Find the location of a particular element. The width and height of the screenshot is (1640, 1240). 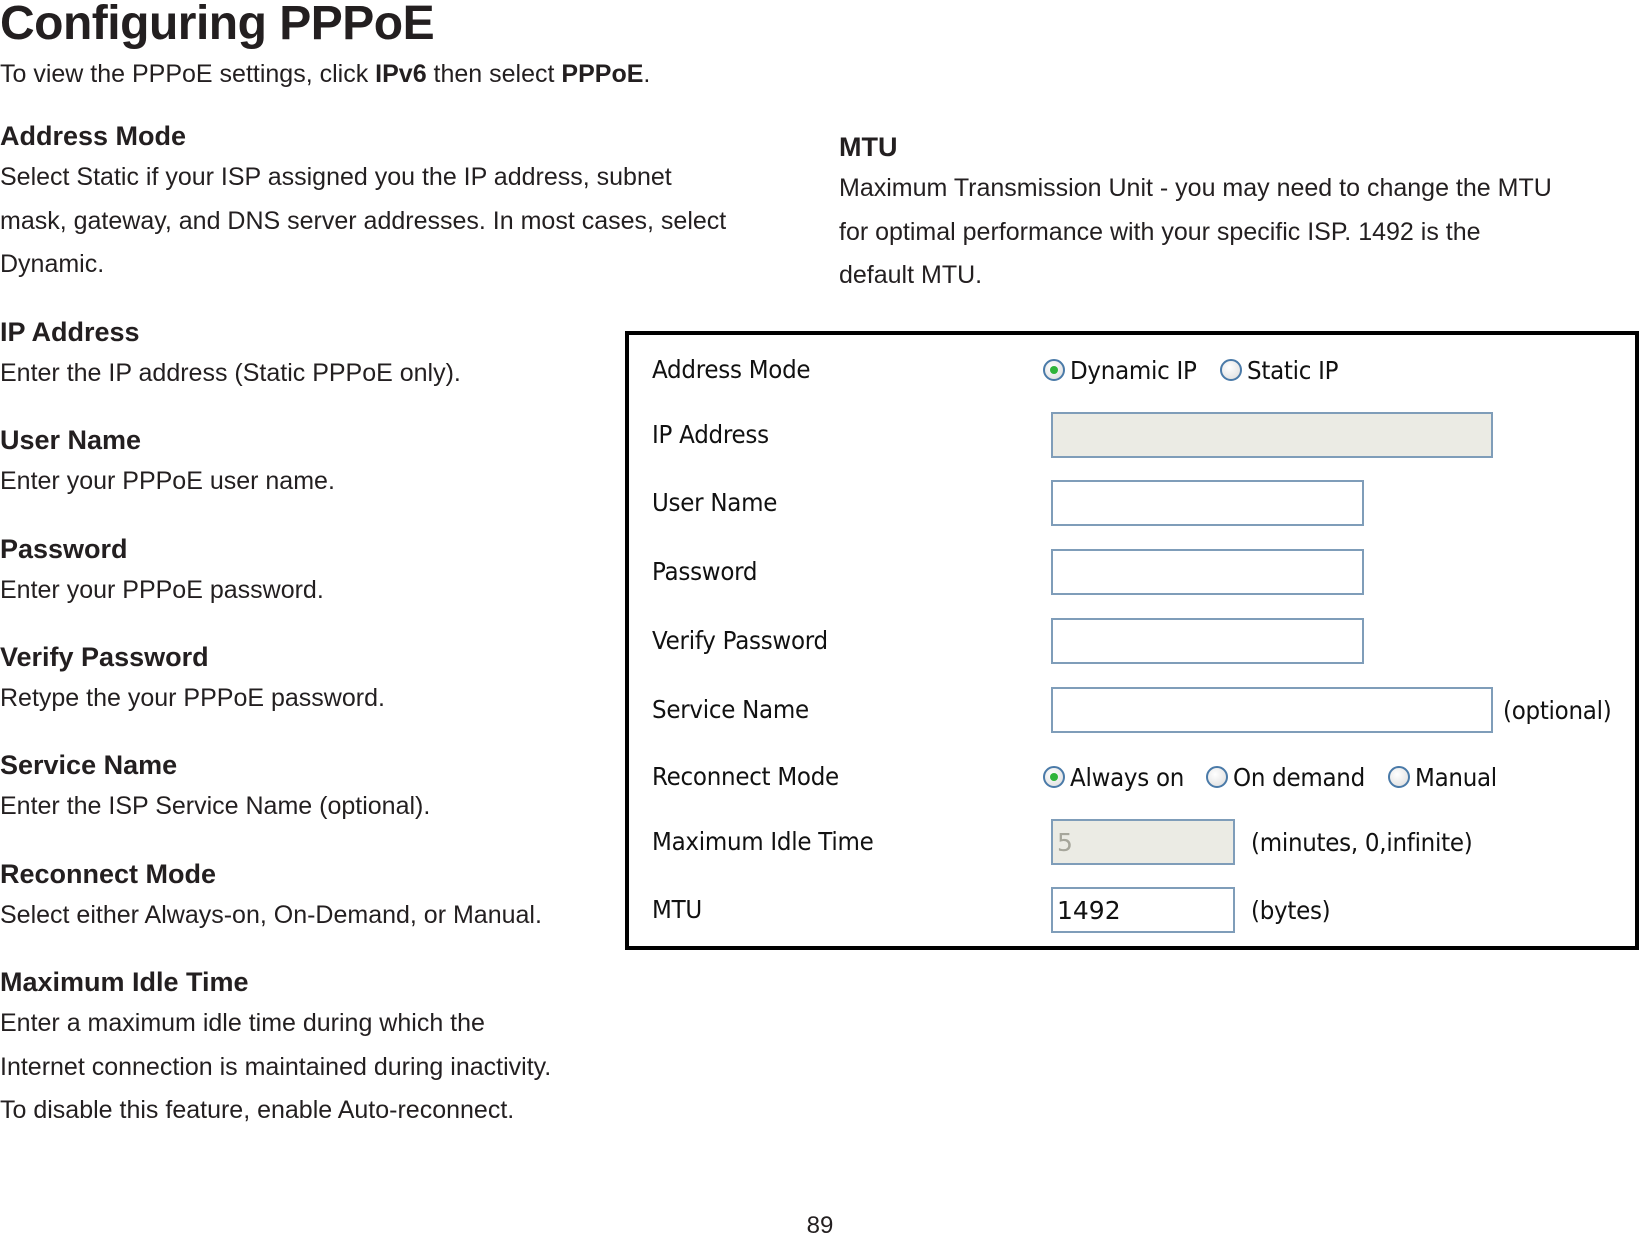

radio-label: Static IP is located at coordinates (1292, 370).